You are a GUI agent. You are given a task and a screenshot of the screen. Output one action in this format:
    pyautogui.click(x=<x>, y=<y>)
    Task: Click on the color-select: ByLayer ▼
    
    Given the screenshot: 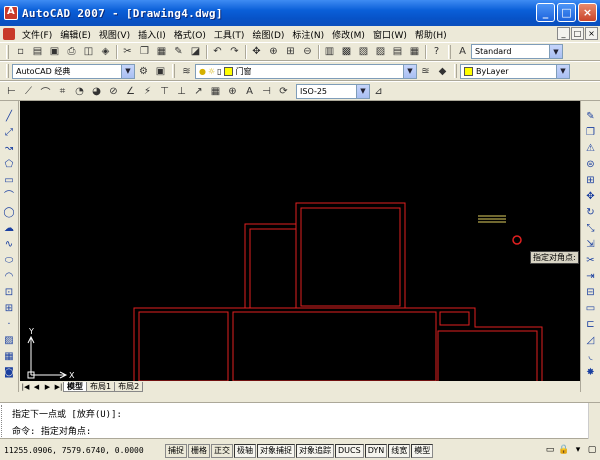 What is the action you would take?
    pyautogui.click(x=515, y=71)
    